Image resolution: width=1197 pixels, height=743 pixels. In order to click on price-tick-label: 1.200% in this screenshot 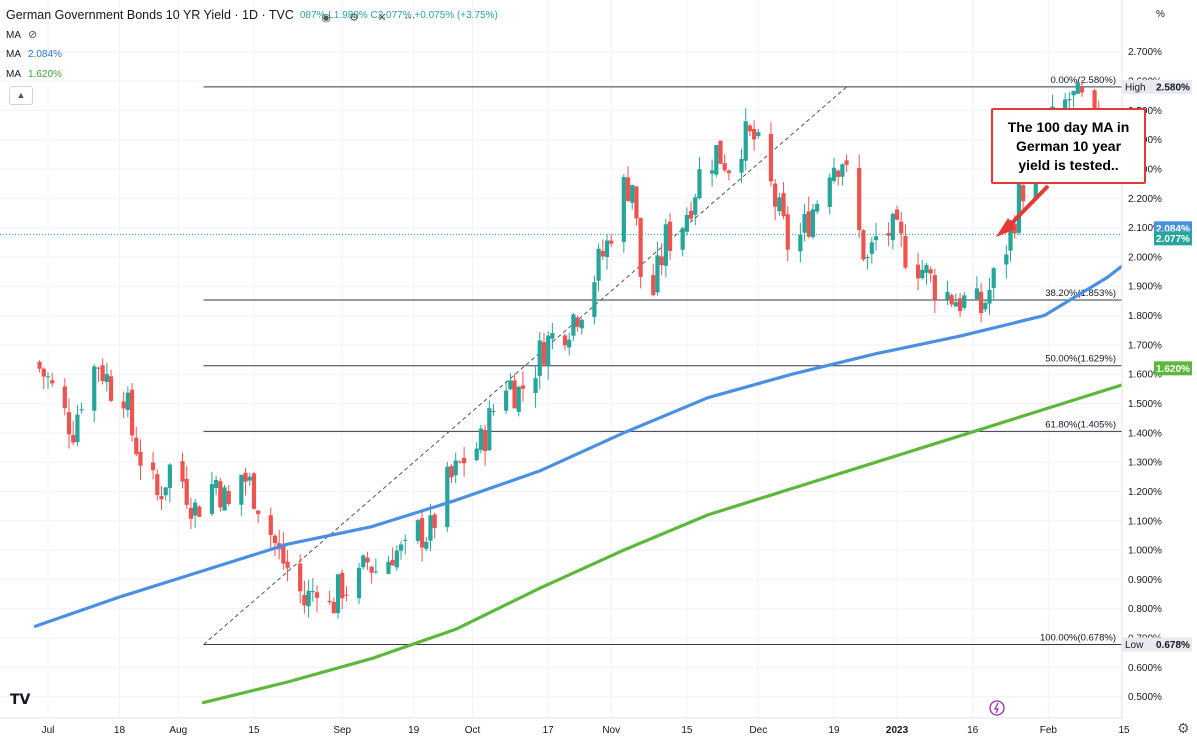, I will do `click(1145, 492)`.